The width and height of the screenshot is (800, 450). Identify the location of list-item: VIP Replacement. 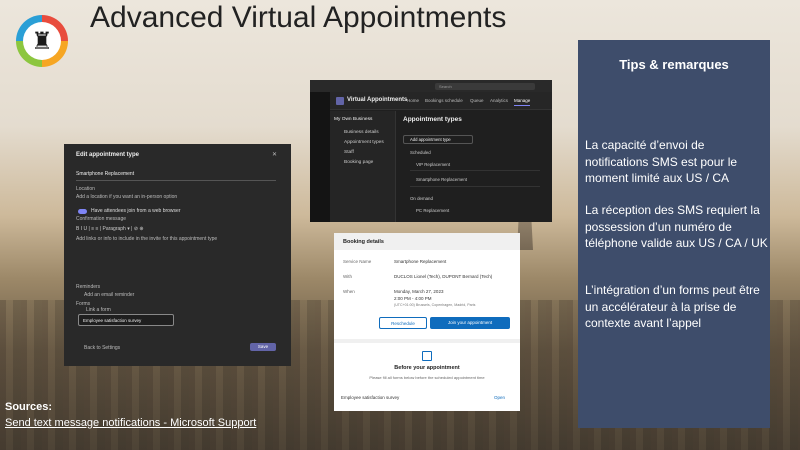
(433, 164).